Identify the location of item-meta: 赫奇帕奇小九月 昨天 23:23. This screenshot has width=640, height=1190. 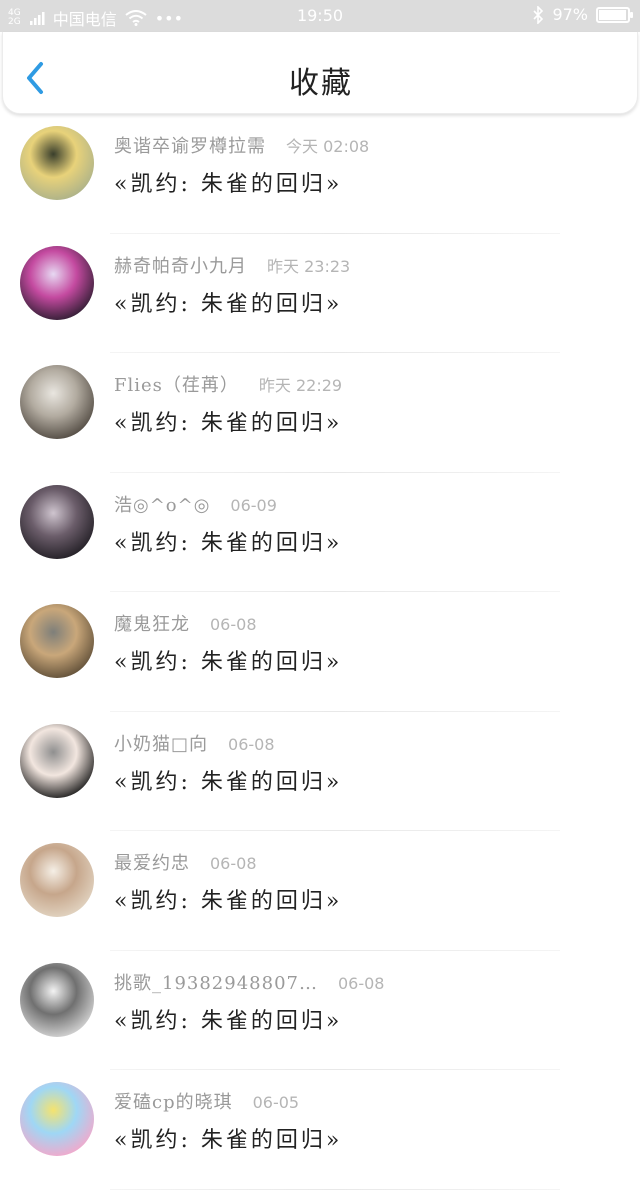
(232, 265).